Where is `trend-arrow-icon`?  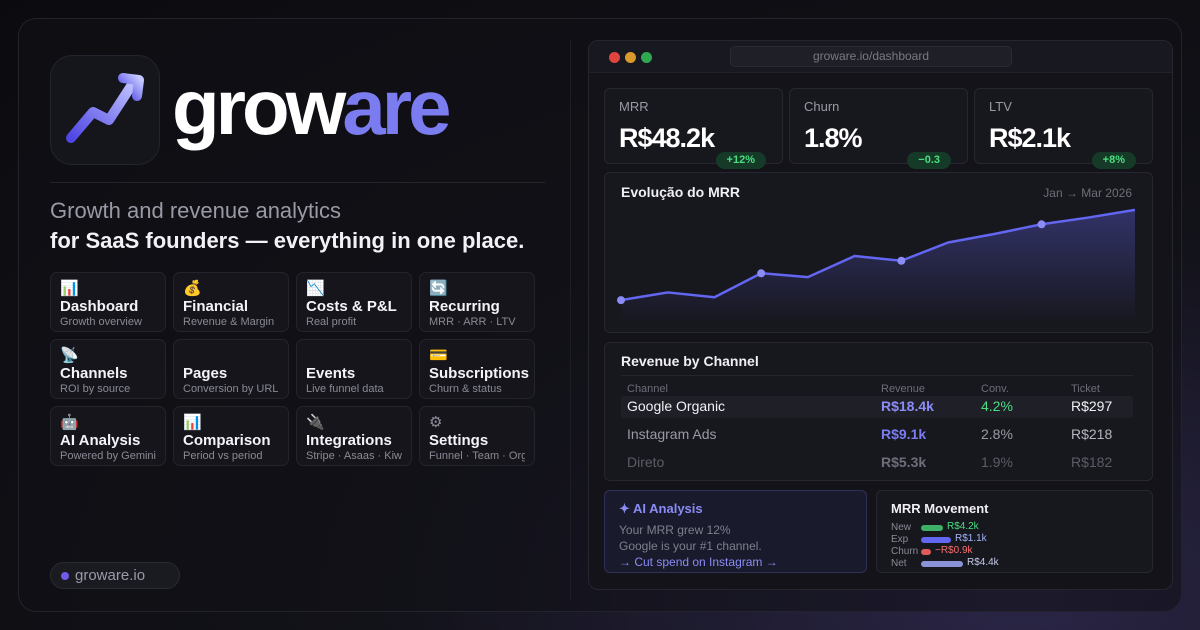
trend-arrow-icon is located at coordinates (105, 108).